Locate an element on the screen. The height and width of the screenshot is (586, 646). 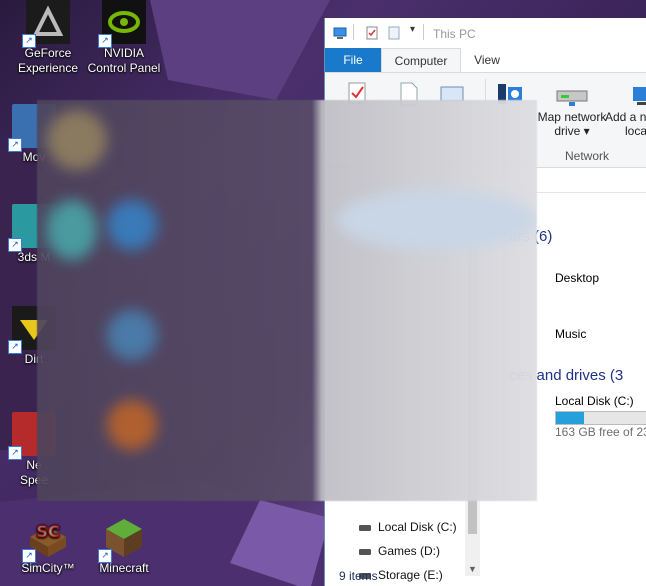
status-bar: 9 items is located at coordinates (485, 576).